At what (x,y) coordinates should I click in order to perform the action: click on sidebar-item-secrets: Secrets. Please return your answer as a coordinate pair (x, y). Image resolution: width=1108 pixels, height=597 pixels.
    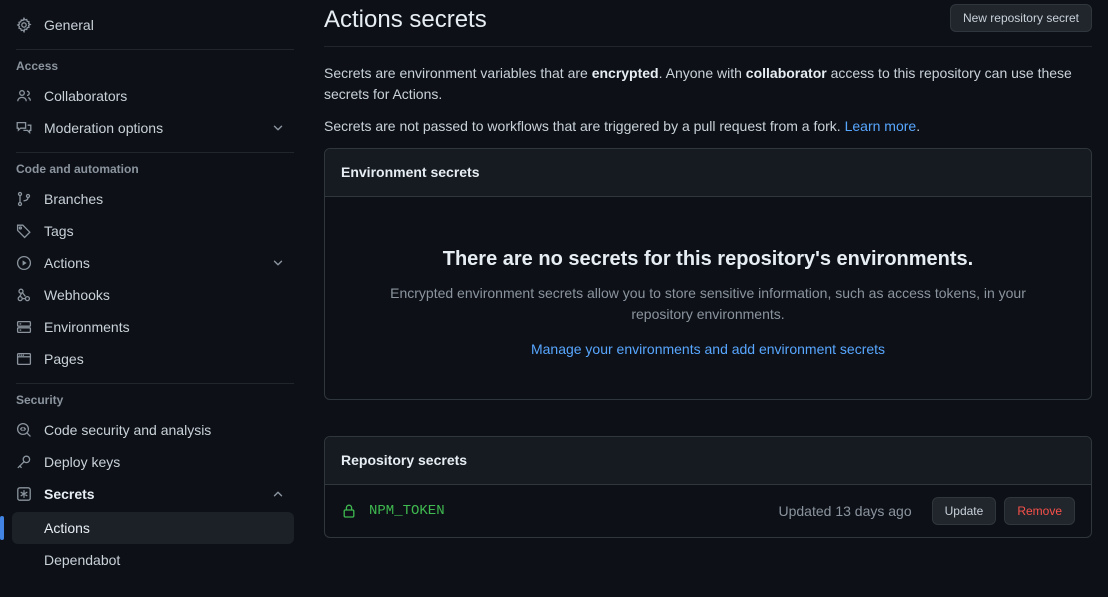
    Looking at the image, I should click on (151, 494).